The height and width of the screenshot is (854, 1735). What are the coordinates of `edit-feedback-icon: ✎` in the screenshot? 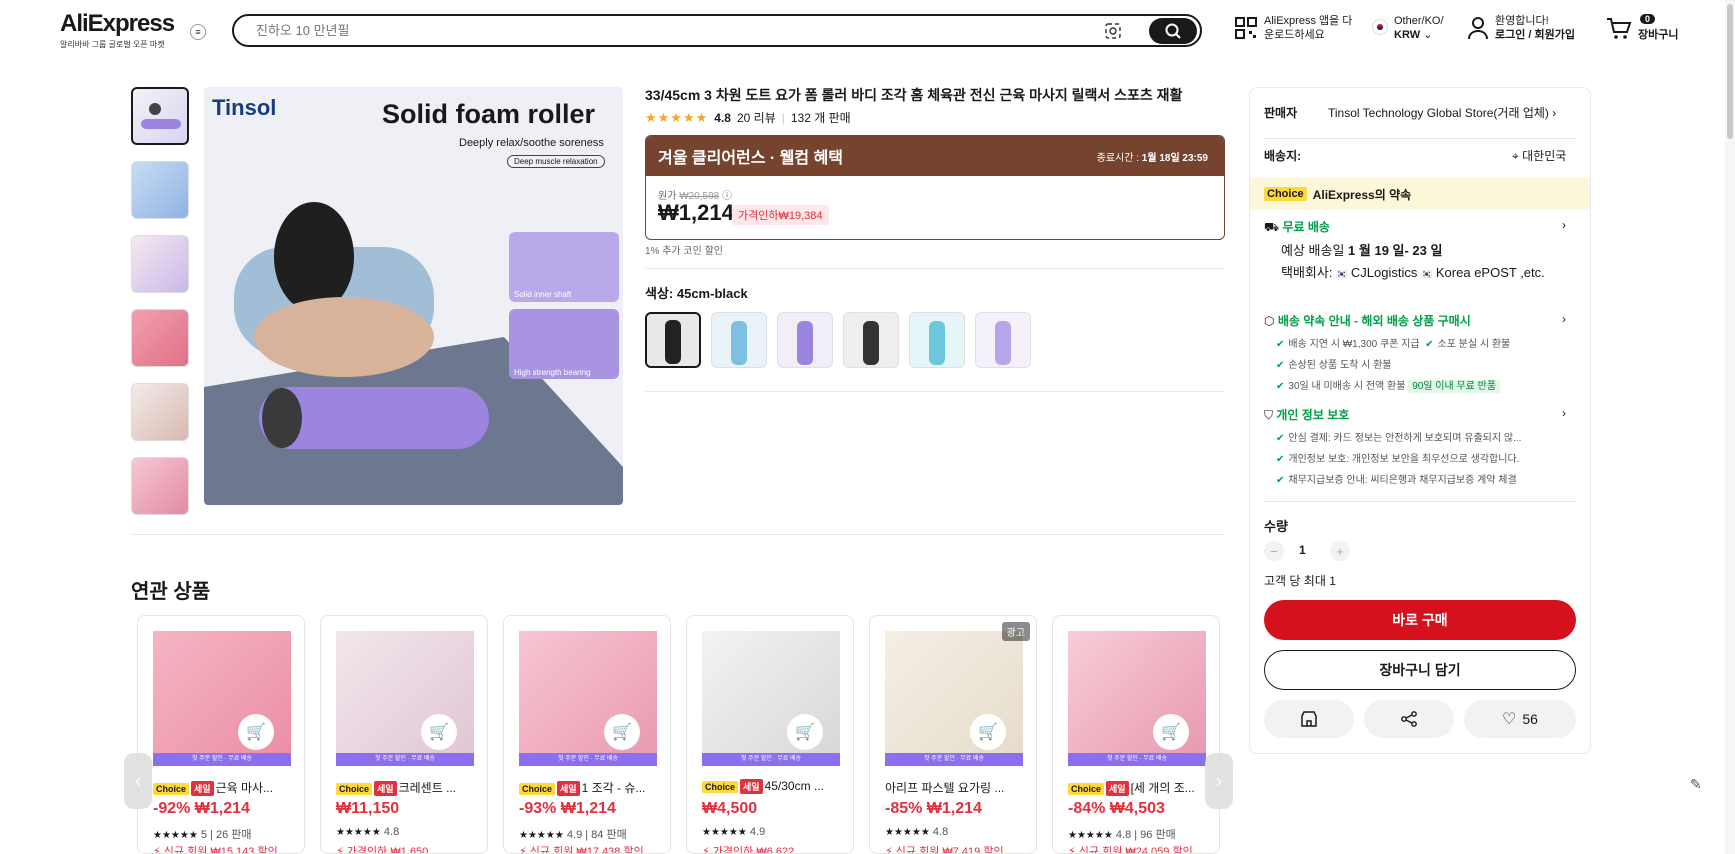 It's located at (1696, 784).